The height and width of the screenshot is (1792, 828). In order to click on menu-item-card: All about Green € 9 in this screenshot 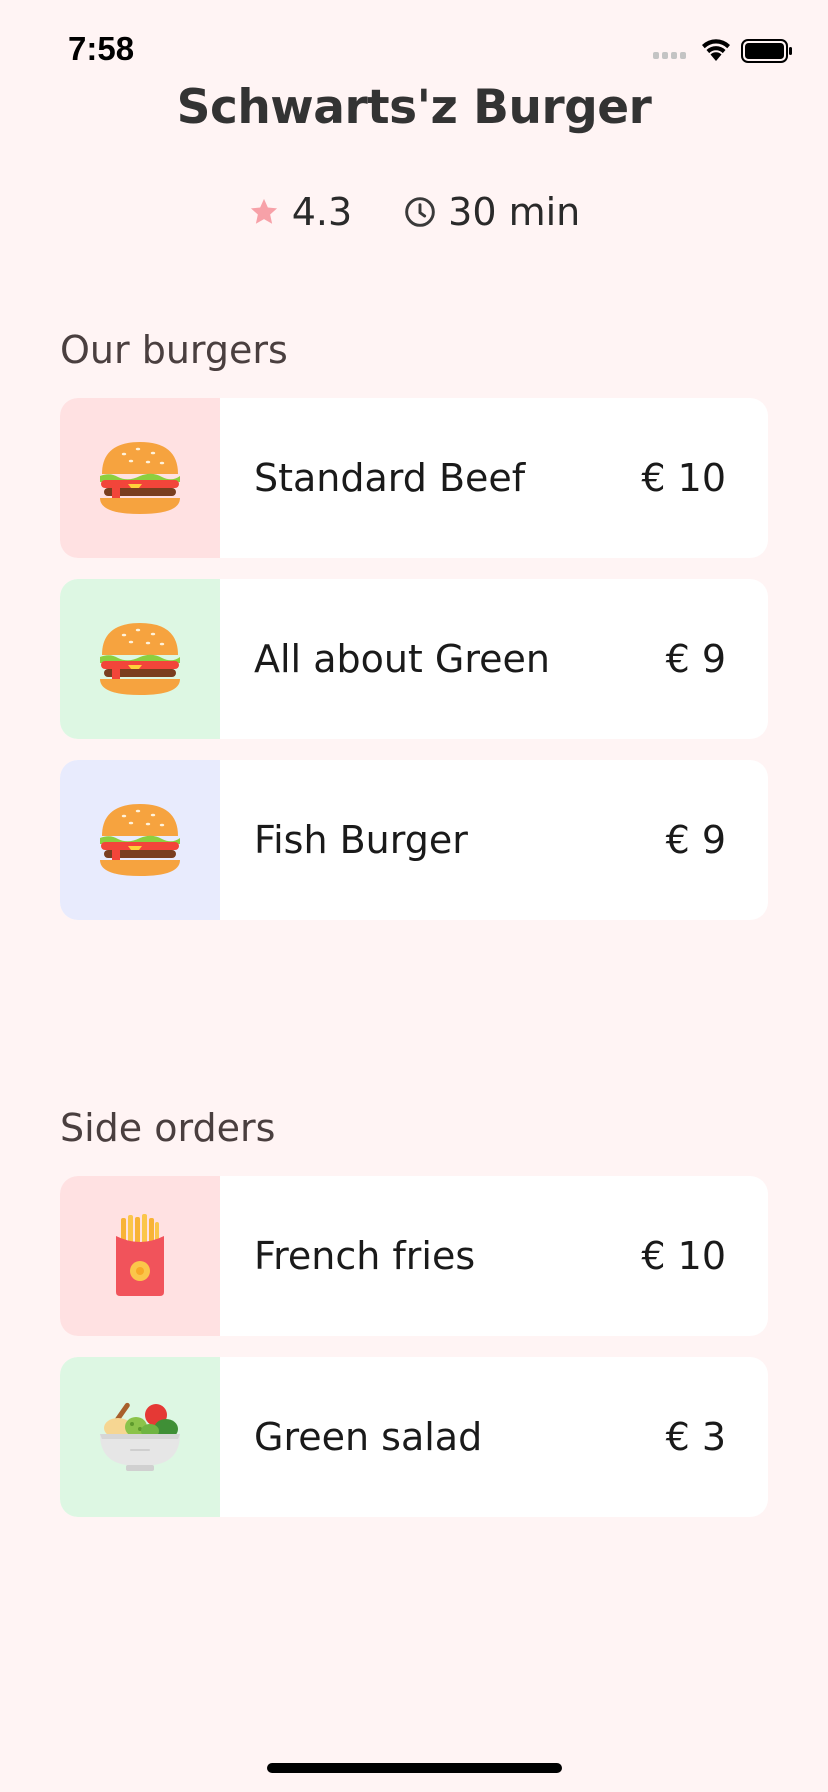, I will do `click(414, 659)`.